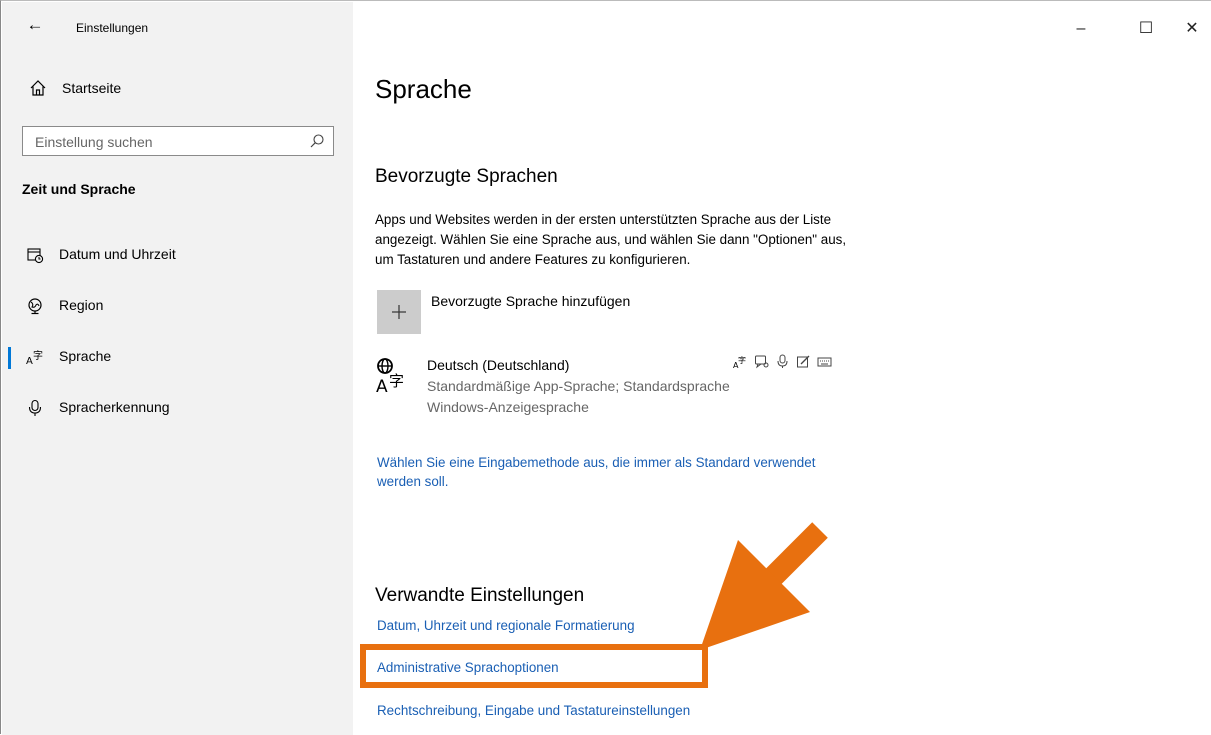  Describe the element at coordinates (112, 28) in the screenshot. I see `app-title: Einstellungen` at that location.